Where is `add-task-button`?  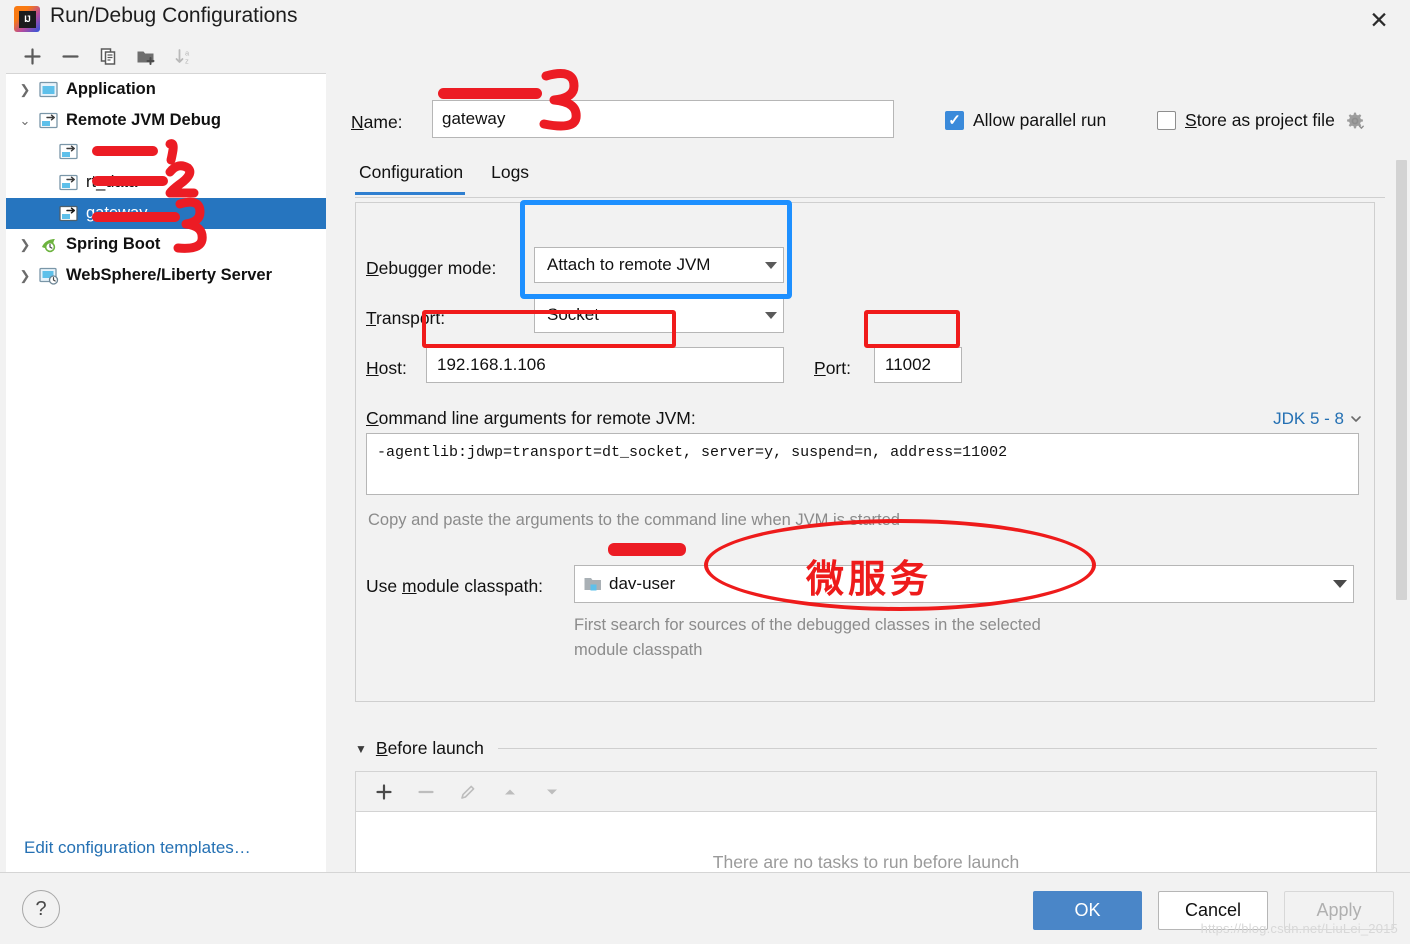
add-task-button is located at coordinates (384, 792).